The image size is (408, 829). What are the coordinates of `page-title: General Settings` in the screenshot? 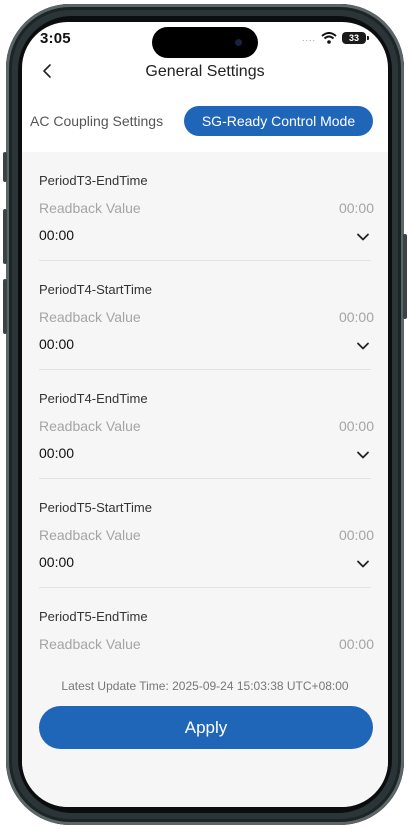 It's located at (205, 71).